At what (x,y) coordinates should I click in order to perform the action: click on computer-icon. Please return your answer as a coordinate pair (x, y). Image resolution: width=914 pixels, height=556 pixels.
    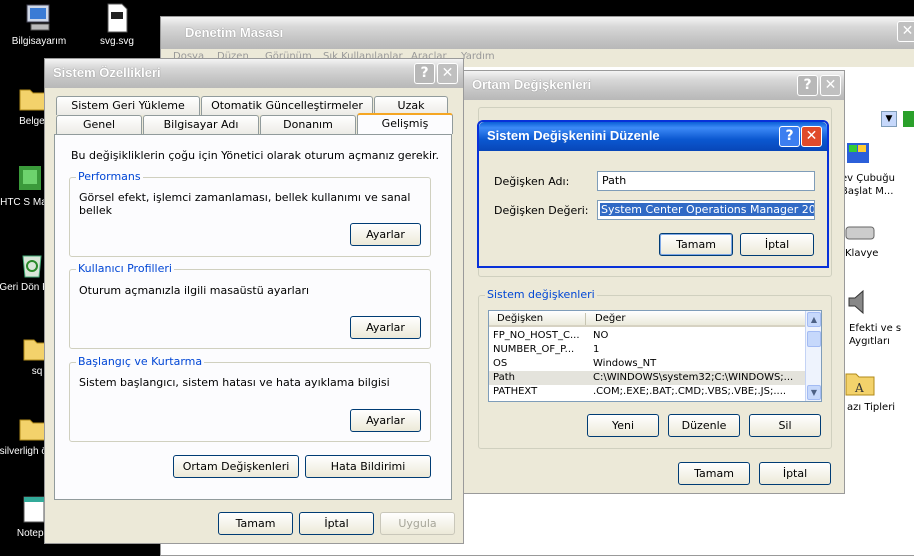
    Looking at the image, I should click on (38, 17).